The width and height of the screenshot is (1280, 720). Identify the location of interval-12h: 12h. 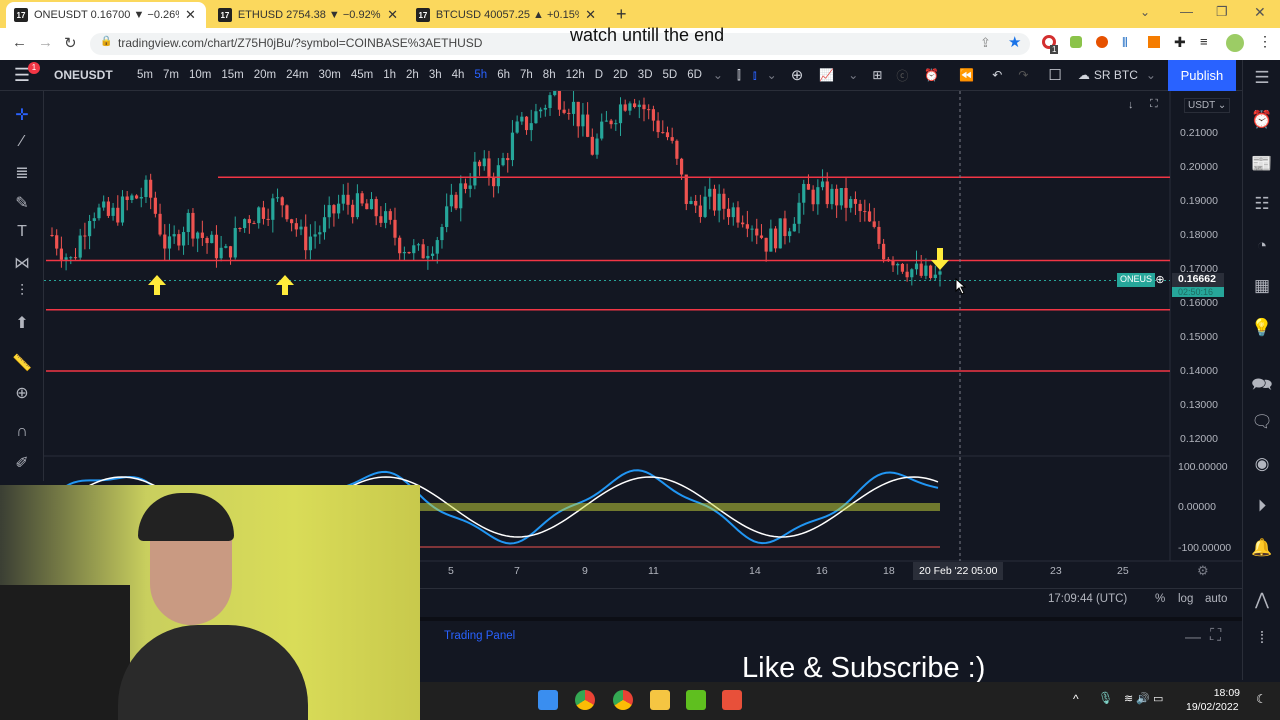
(575, 75).